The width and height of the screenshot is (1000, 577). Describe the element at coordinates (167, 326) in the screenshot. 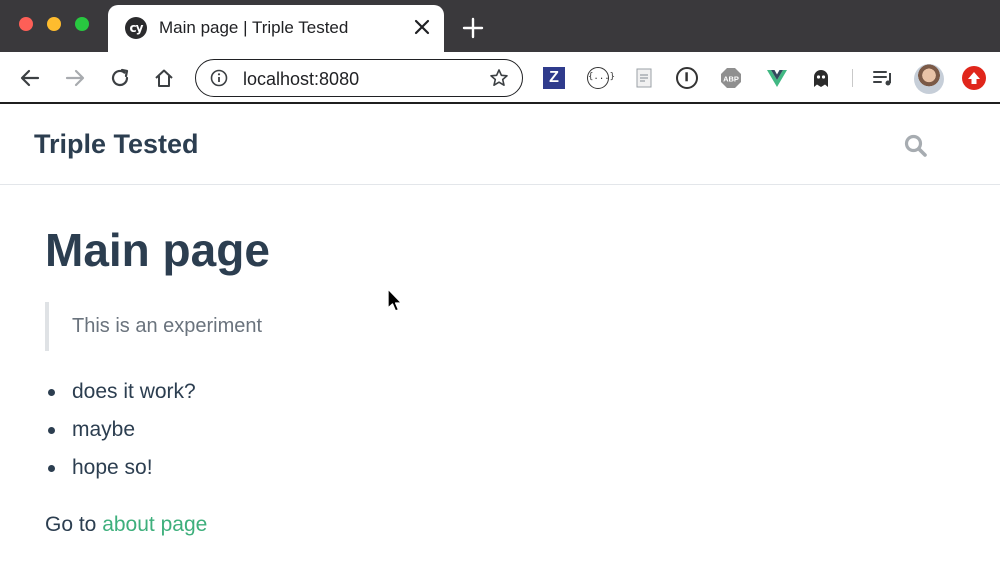

I see `blockquote-text: This is an experiment` at that location.